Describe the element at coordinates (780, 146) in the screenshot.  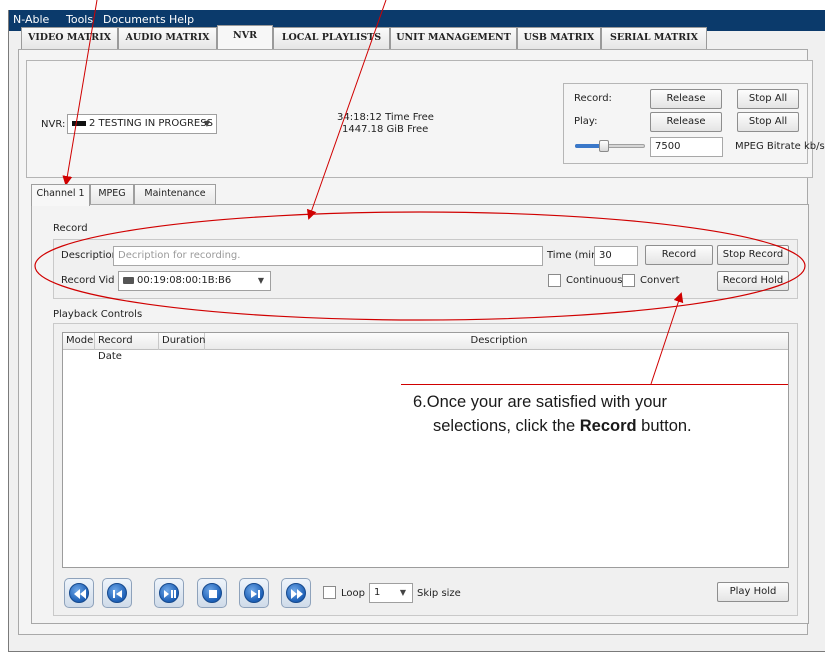
I see `bitrate-unit-label: MPEG Bitrate kb/s` at that location.